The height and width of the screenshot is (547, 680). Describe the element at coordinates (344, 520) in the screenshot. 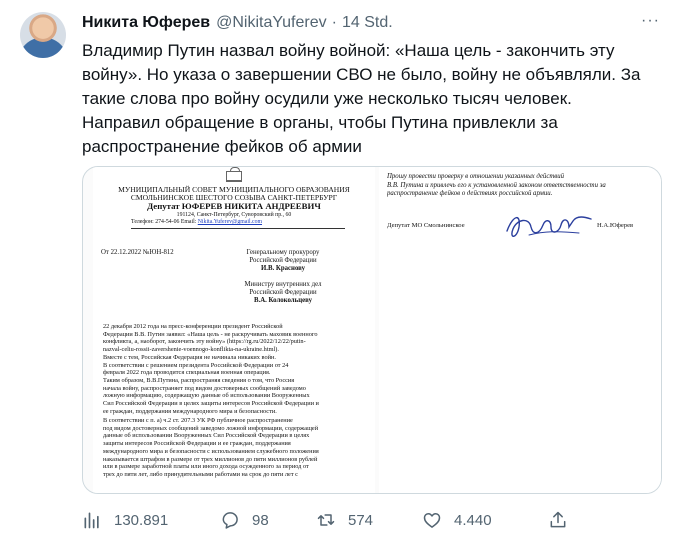

I see `retweet-button: 574` at that location.